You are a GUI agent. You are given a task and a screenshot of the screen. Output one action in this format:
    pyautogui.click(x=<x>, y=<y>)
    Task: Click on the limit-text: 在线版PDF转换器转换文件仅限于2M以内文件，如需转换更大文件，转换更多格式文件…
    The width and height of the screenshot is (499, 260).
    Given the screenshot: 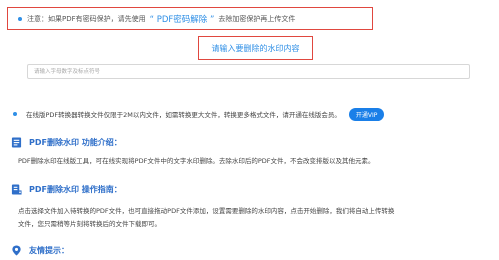 What is the action you would take?
    pyautogui.click(x=183, y=115)
    